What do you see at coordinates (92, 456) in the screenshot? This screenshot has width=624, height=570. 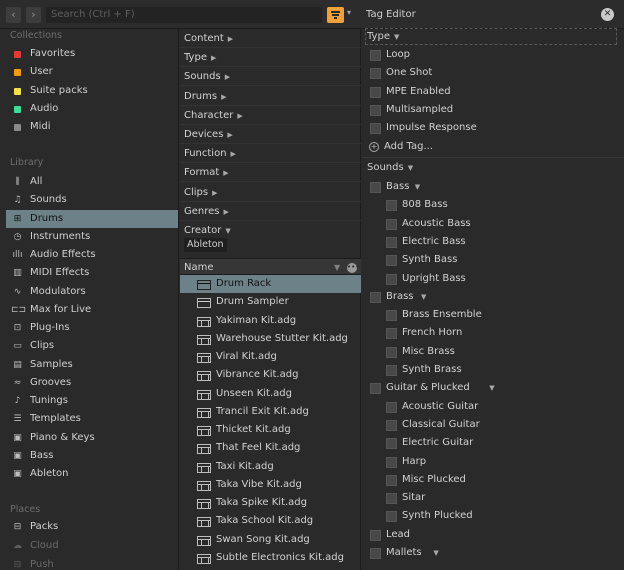 I see `library-item-bass: ▣ Bass` at bounding box center [92, 456].